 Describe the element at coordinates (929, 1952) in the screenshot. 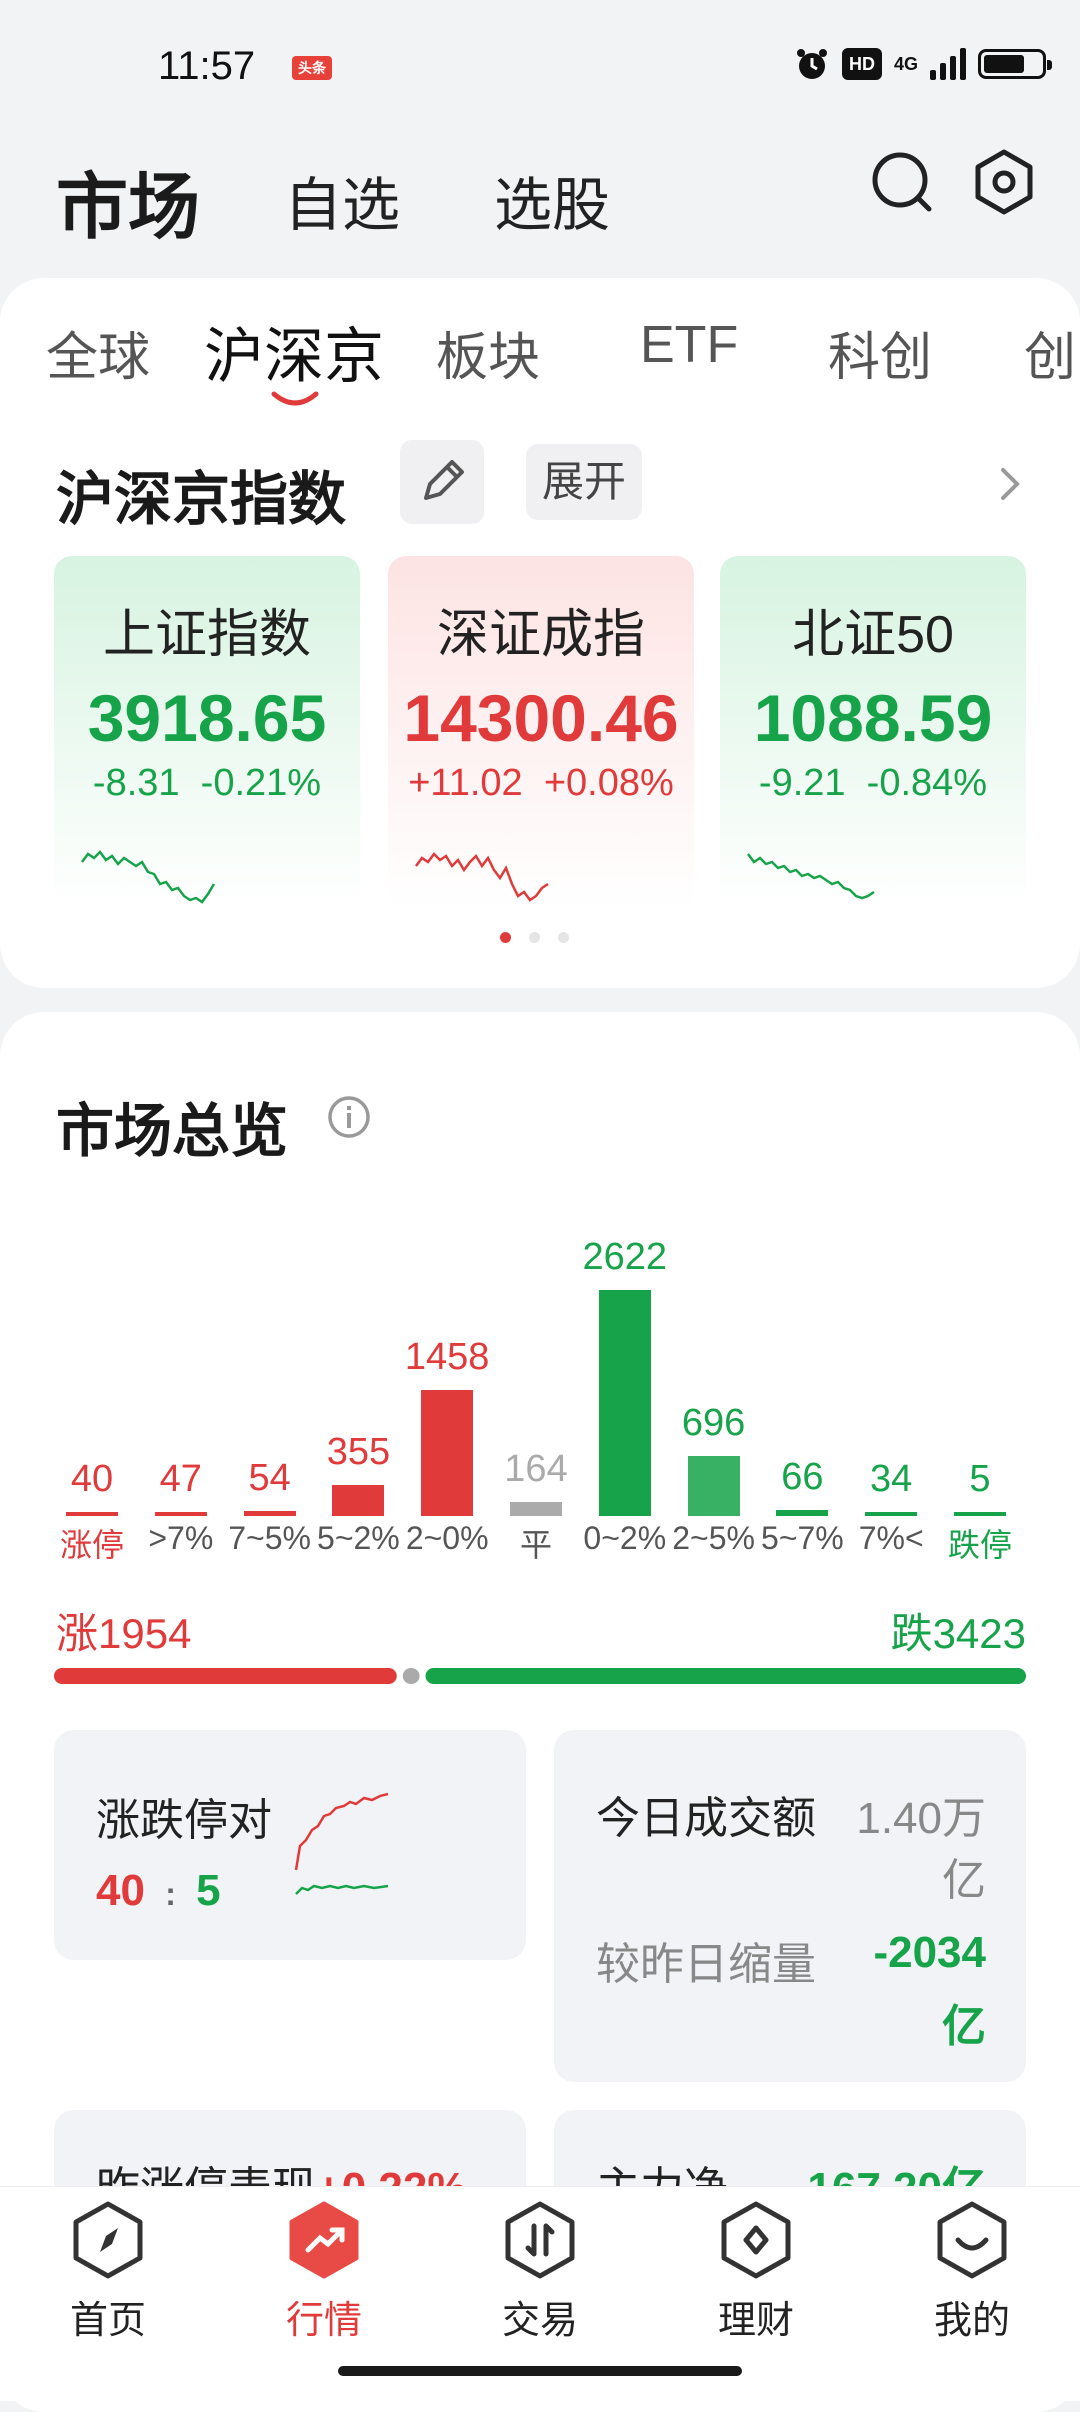

I see `turnover-compare-value: -2034` at that location.